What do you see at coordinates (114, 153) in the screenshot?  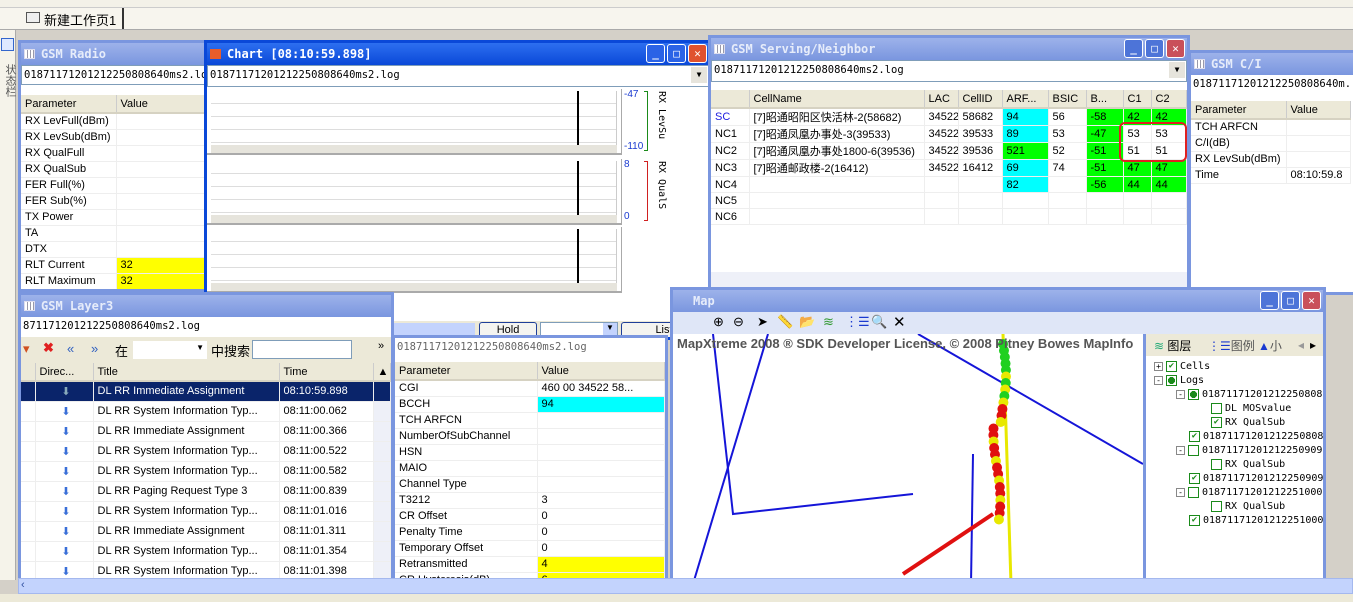 I see `table-row: RX QualFull` at bounding box center [114, 153].